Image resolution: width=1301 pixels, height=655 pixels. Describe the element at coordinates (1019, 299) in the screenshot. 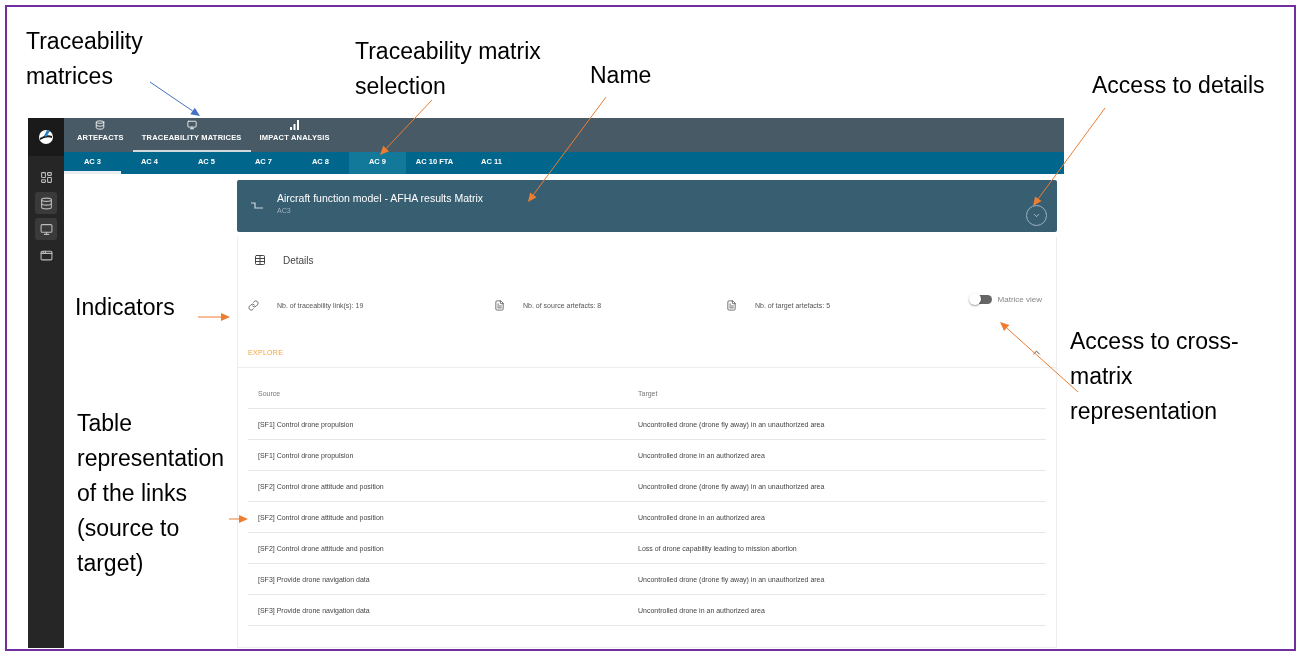

I see `toggle-label: Matrice view` at that location.